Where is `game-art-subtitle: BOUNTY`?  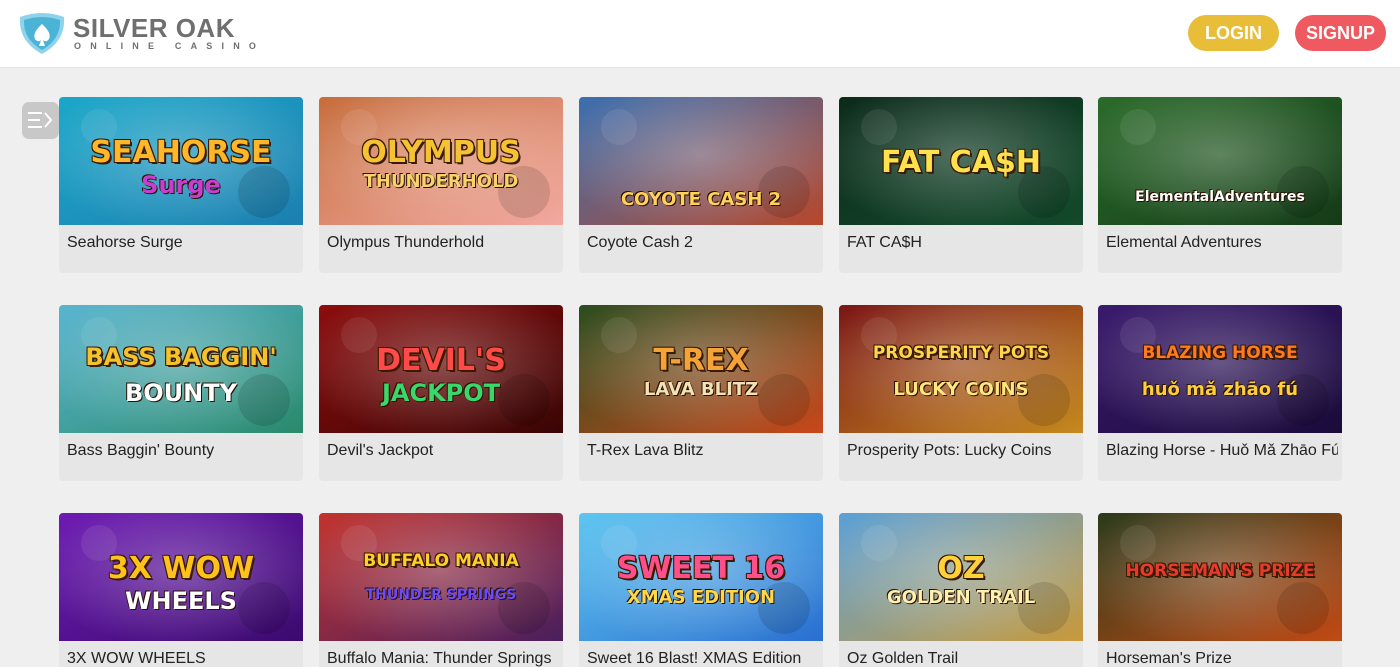
game-art-subtitle: BOUNTY is located at coordinates (181, 393).